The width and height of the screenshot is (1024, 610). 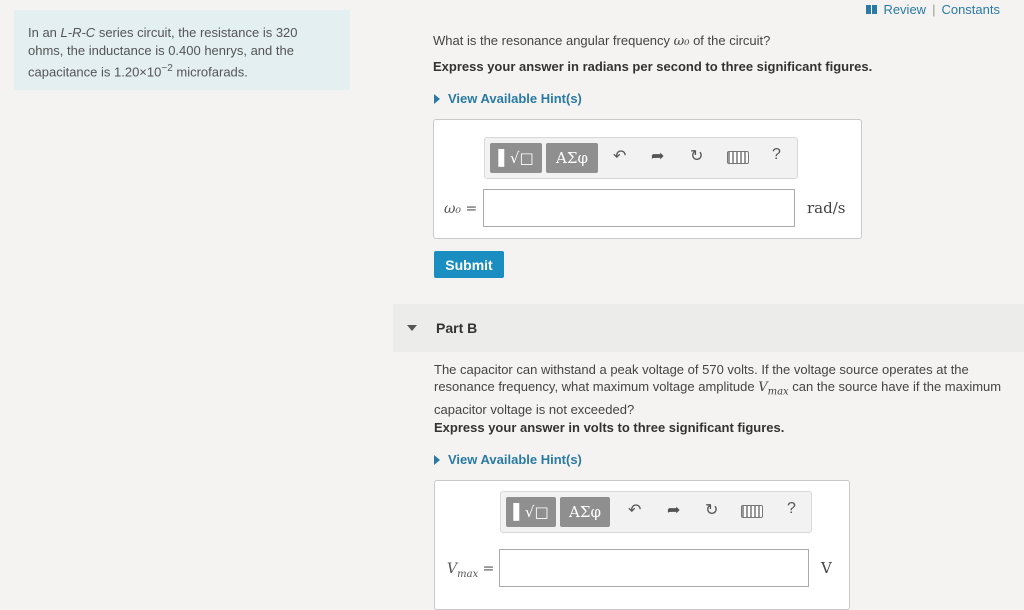 What do you see at coordinates (970, 9) in the screenshot?
I see `constants-link: Constants` at bounding box center [970, 9].